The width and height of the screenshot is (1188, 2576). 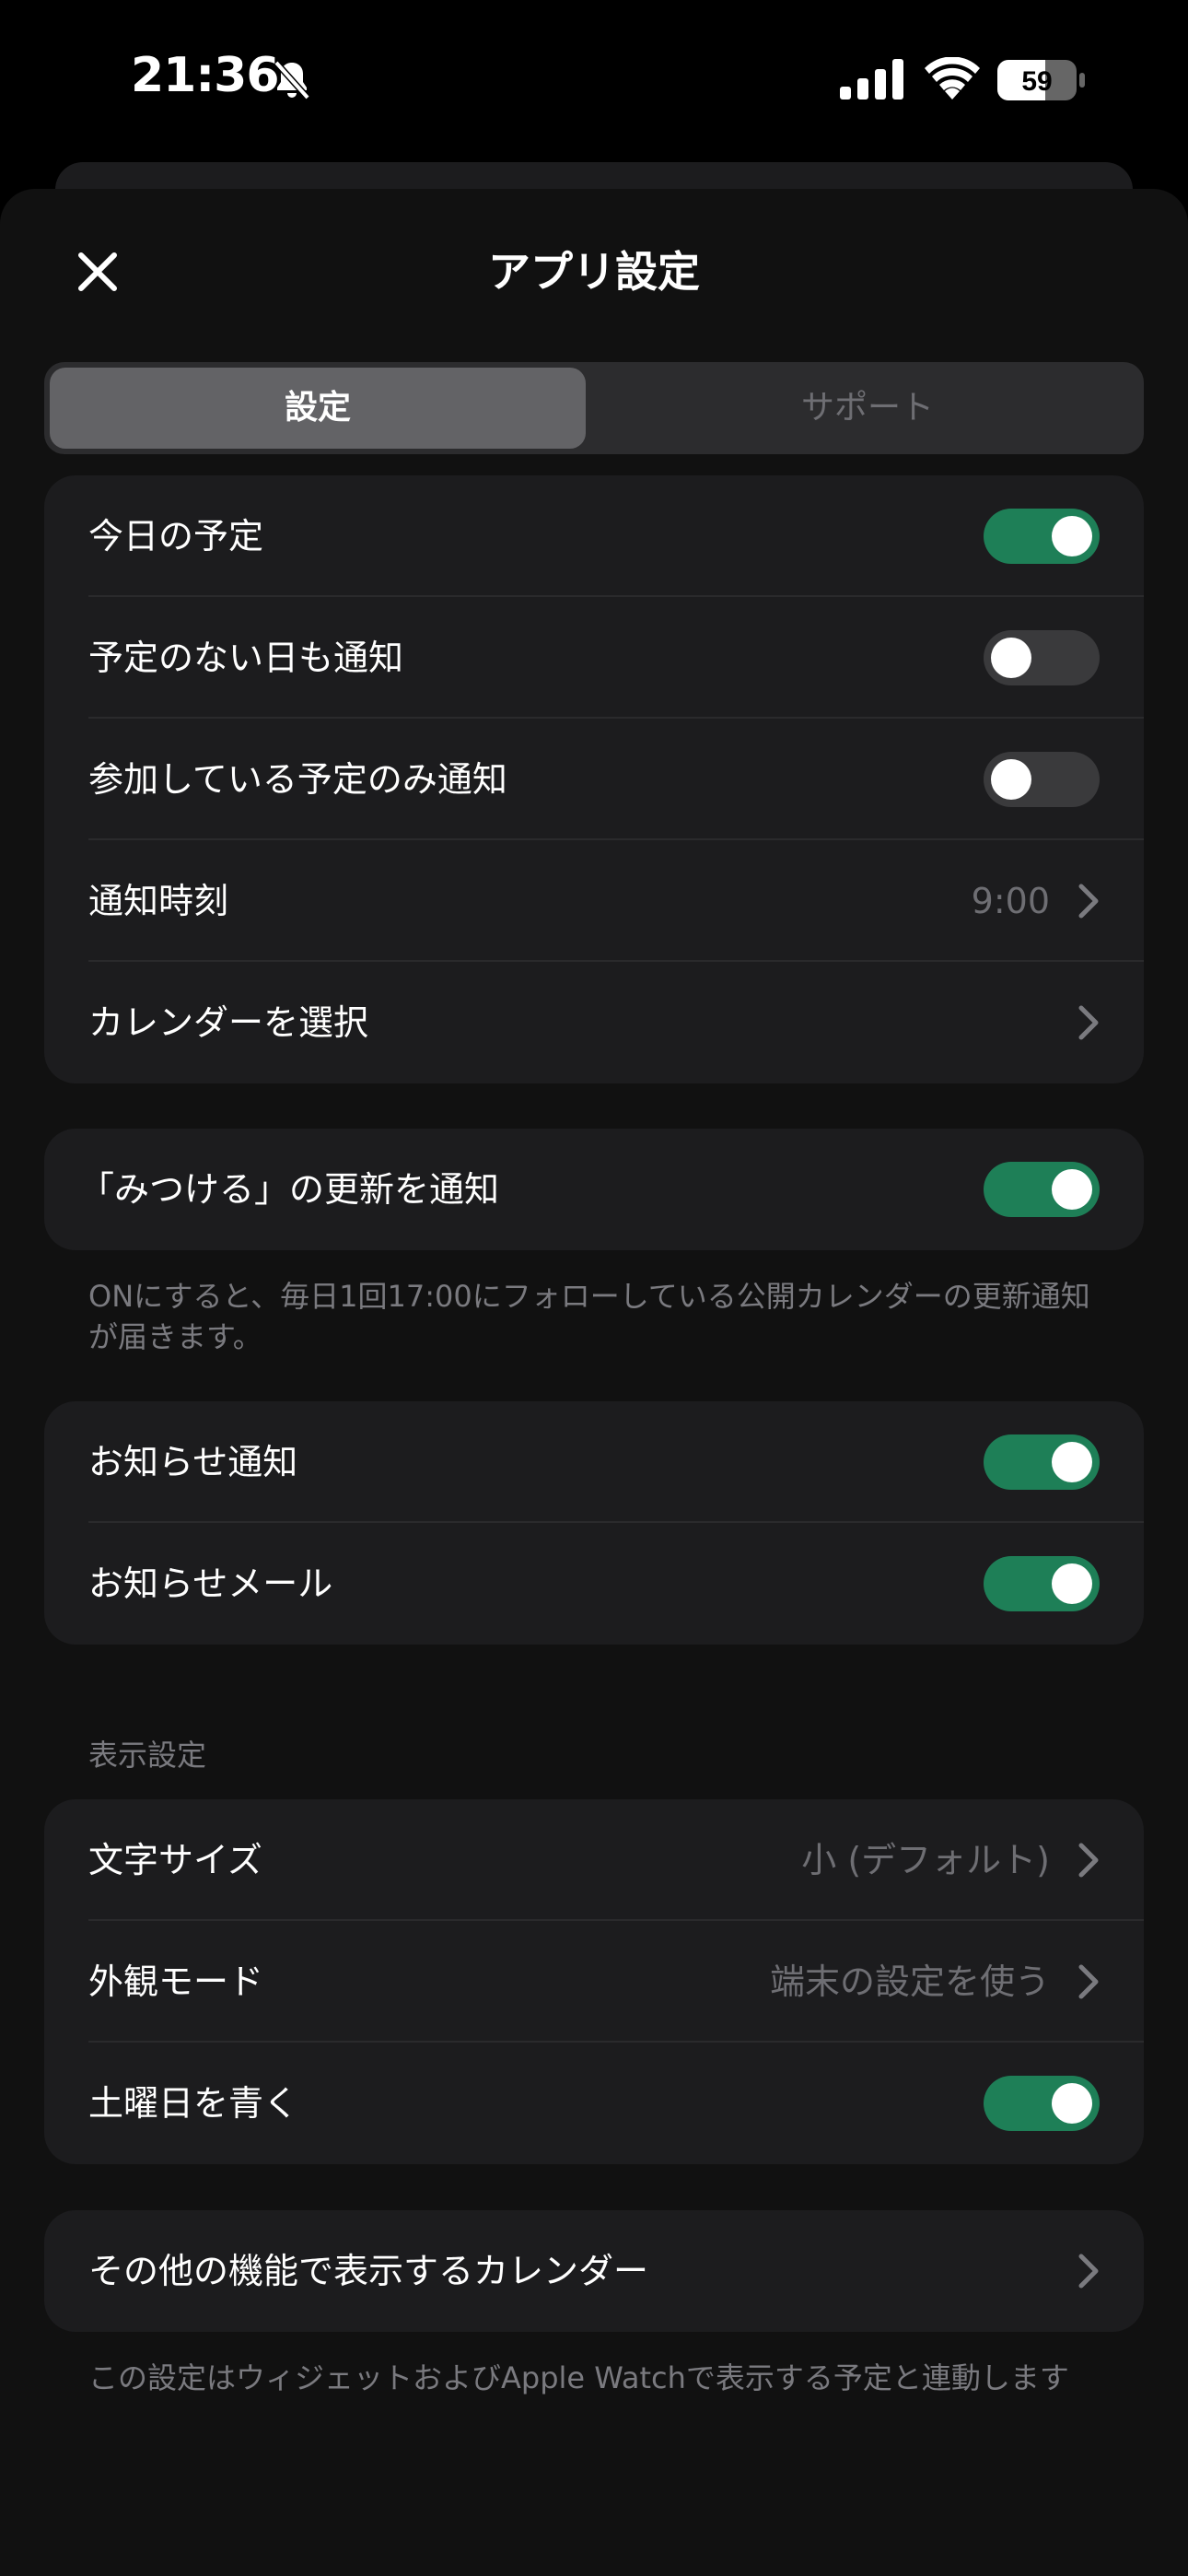 I want to click on battery-level: 59, so click(x=1036, y=81).